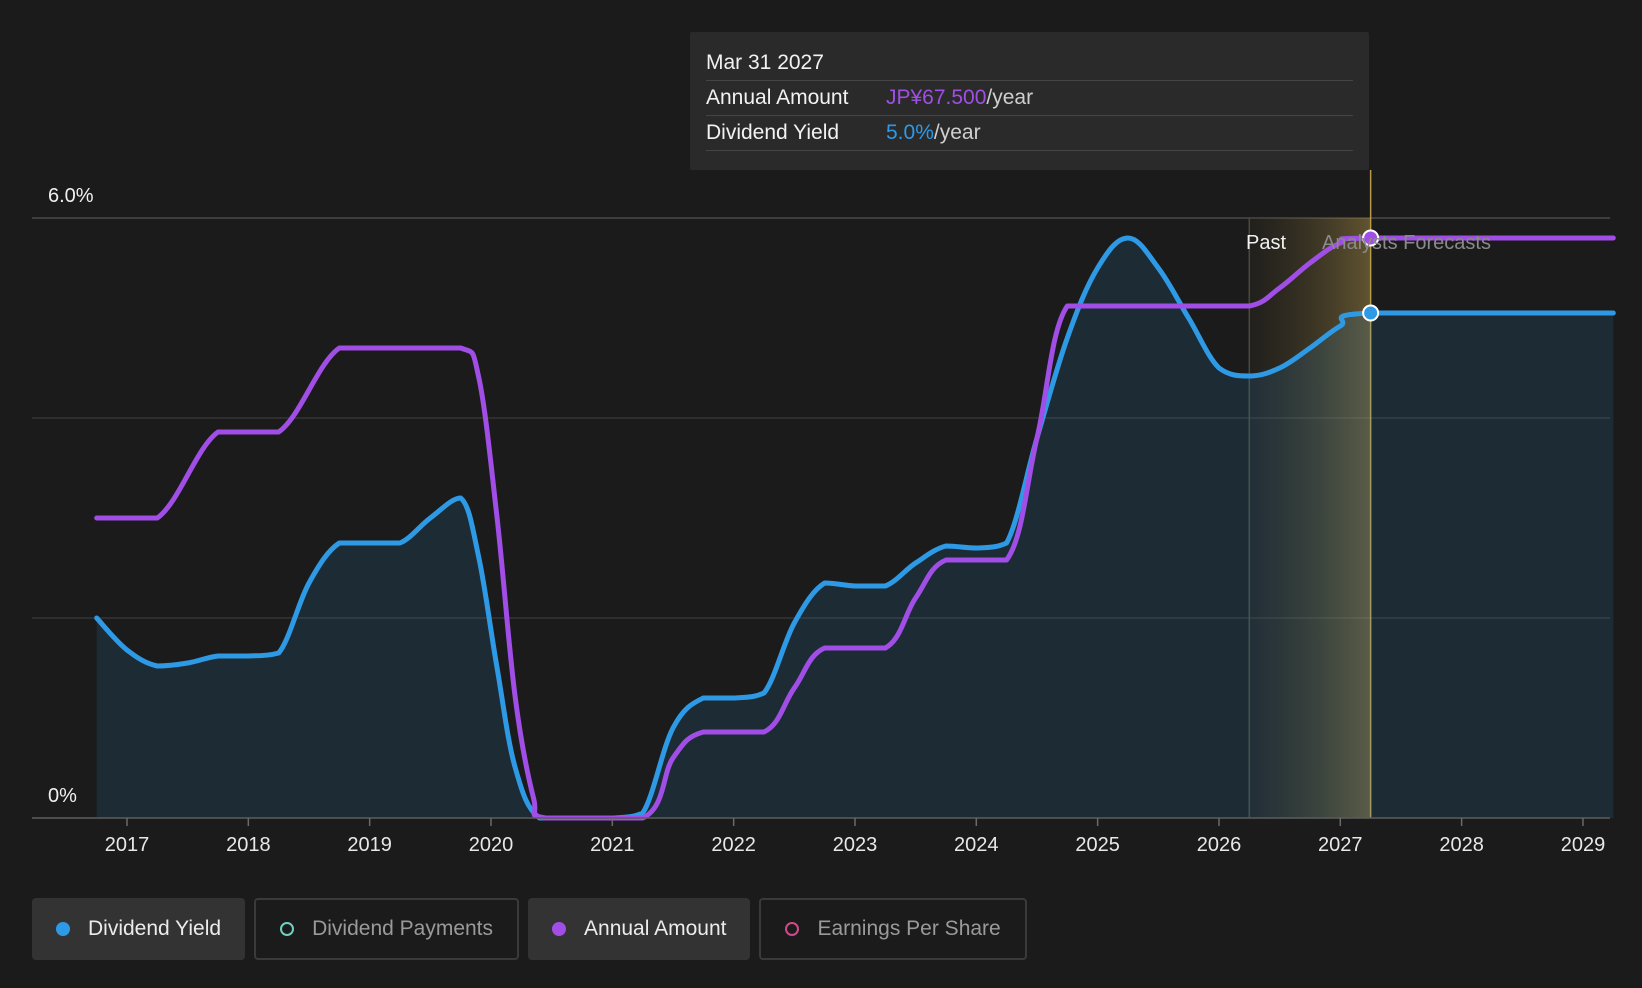 This screenshot has width=1642, height=988. I want to click on forecast-label: Analysts Forecasts, so click(1406, 243).